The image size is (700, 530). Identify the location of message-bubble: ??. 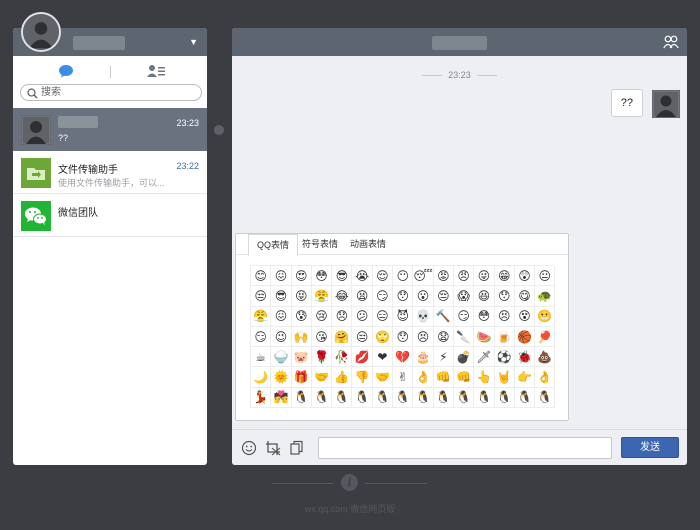
(626, 103).